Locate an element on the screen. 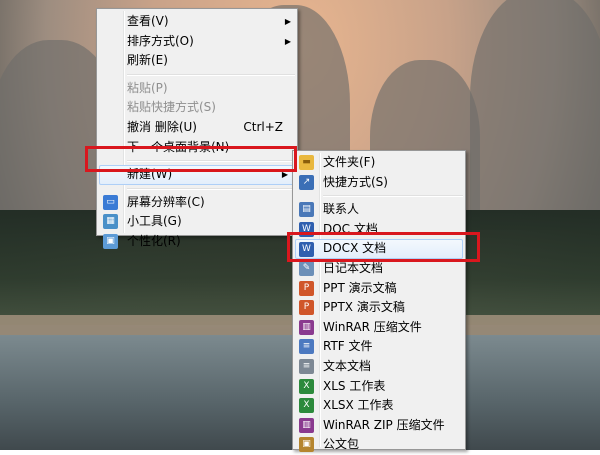  menu-item-sort-by: 排序方式(O) ▶ is located at coordinates (197, 42).